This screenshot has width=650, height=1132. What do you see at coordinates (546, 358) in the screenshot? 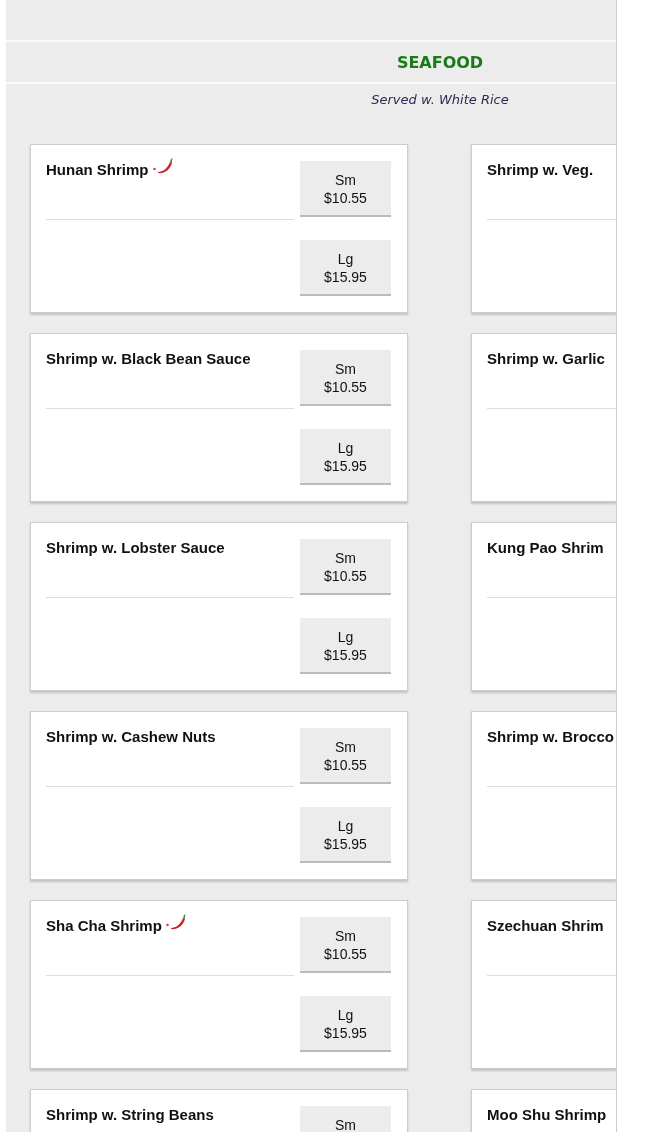
I see `dish-name: Shrimp w. Garlic` at bounding box center [546, 358].